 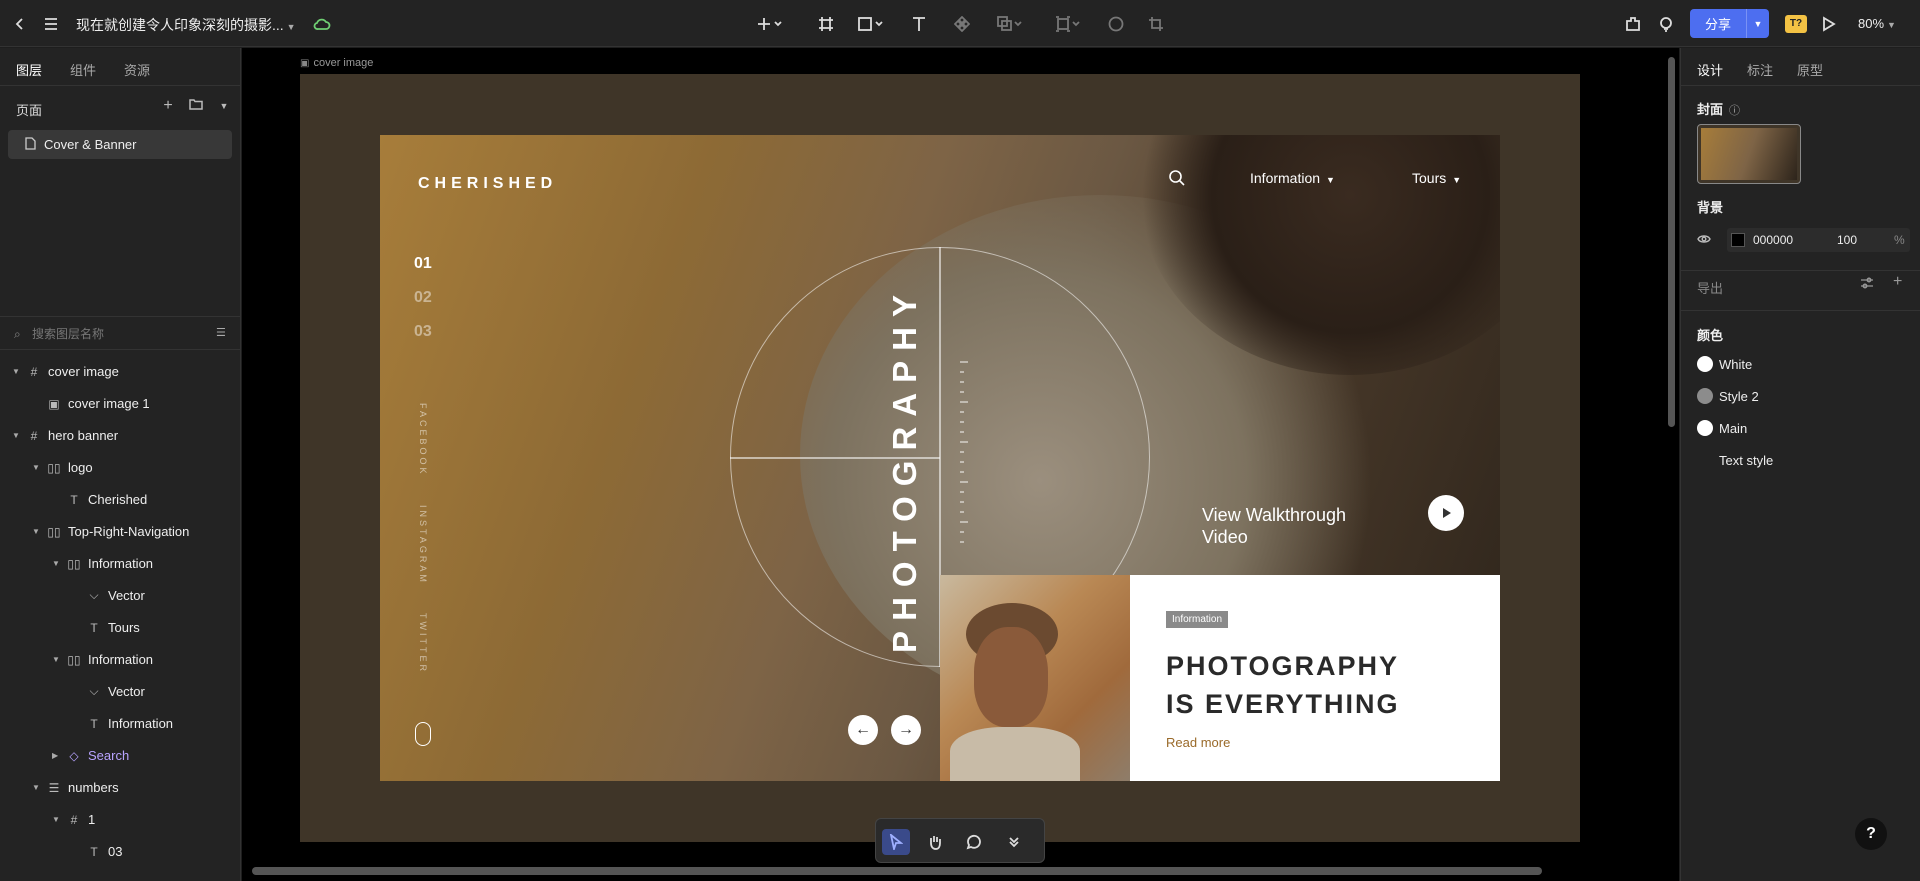 What do you see at coordinates (120, 85) in the screenshot?
I see `divider` at bounding box center [120, 85].